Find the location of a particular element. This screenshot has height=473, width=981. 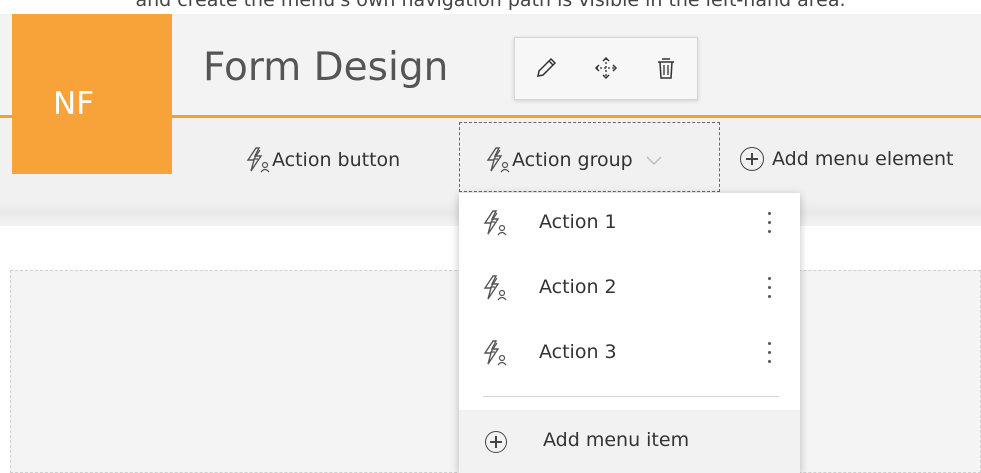

add-menu-item-button: Add menu item is located at coordinates (629, 441).